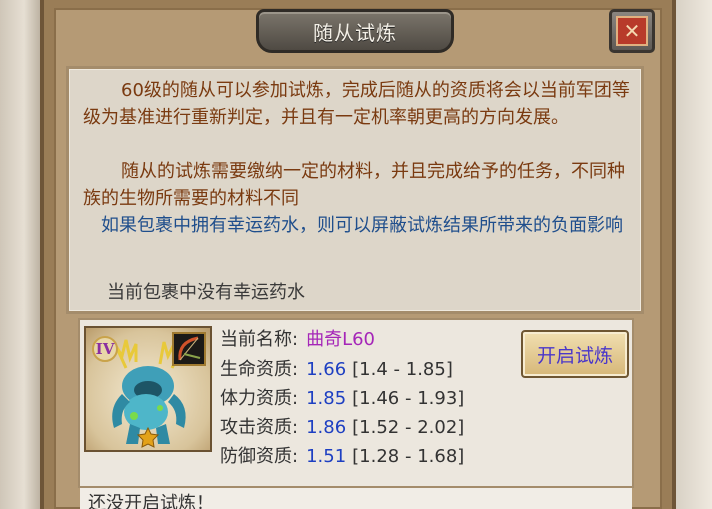  I want to click on dialog-title: 随从试炼, so click(355, 32).